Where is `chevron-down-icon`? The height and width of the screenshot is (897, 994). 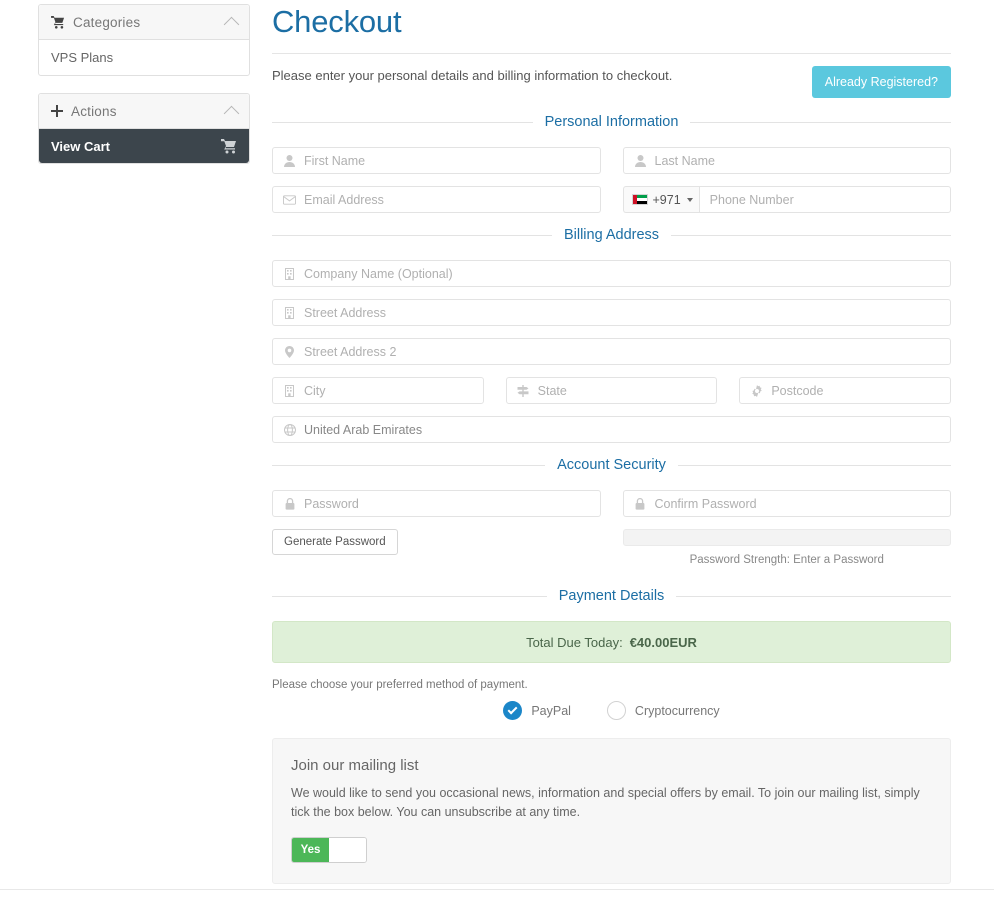
chevron-down-icon is located at coordinates (689, 199).